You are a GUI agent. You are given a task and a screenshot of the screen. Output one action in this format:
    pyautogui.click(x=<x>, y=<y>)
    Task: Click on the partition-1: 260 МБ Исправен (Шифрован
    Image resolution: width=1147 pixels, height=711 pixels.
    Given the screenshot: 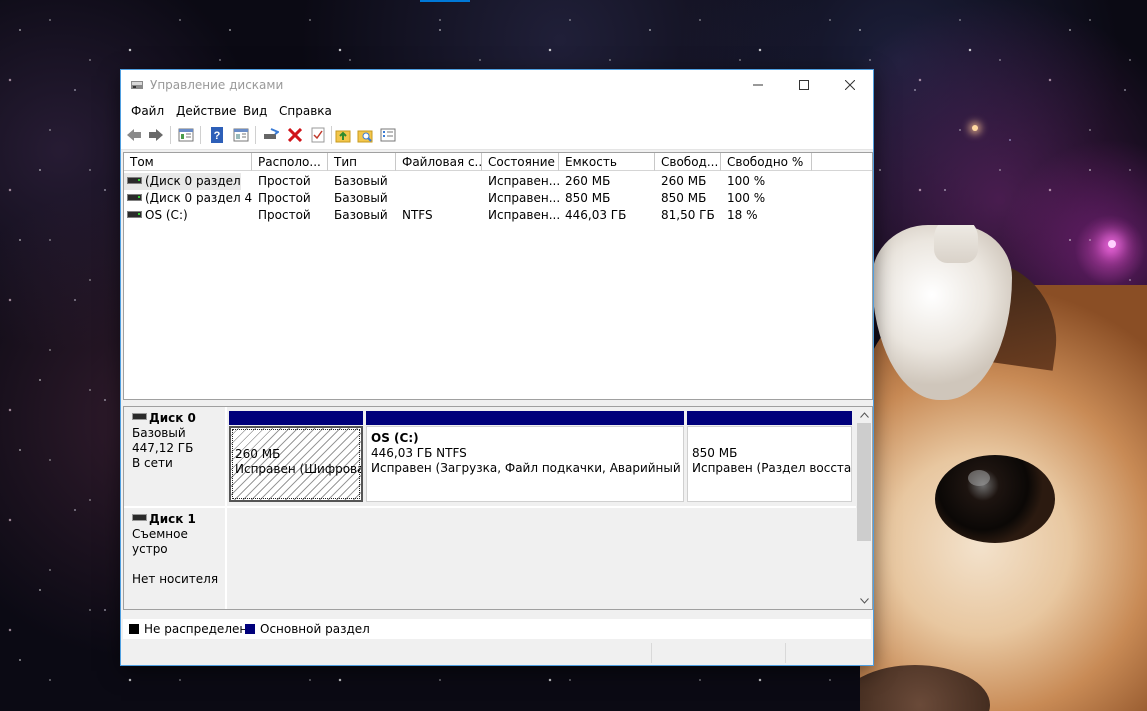 What is the action you would take?
    pyautogui.click(x=296, y=456)
    